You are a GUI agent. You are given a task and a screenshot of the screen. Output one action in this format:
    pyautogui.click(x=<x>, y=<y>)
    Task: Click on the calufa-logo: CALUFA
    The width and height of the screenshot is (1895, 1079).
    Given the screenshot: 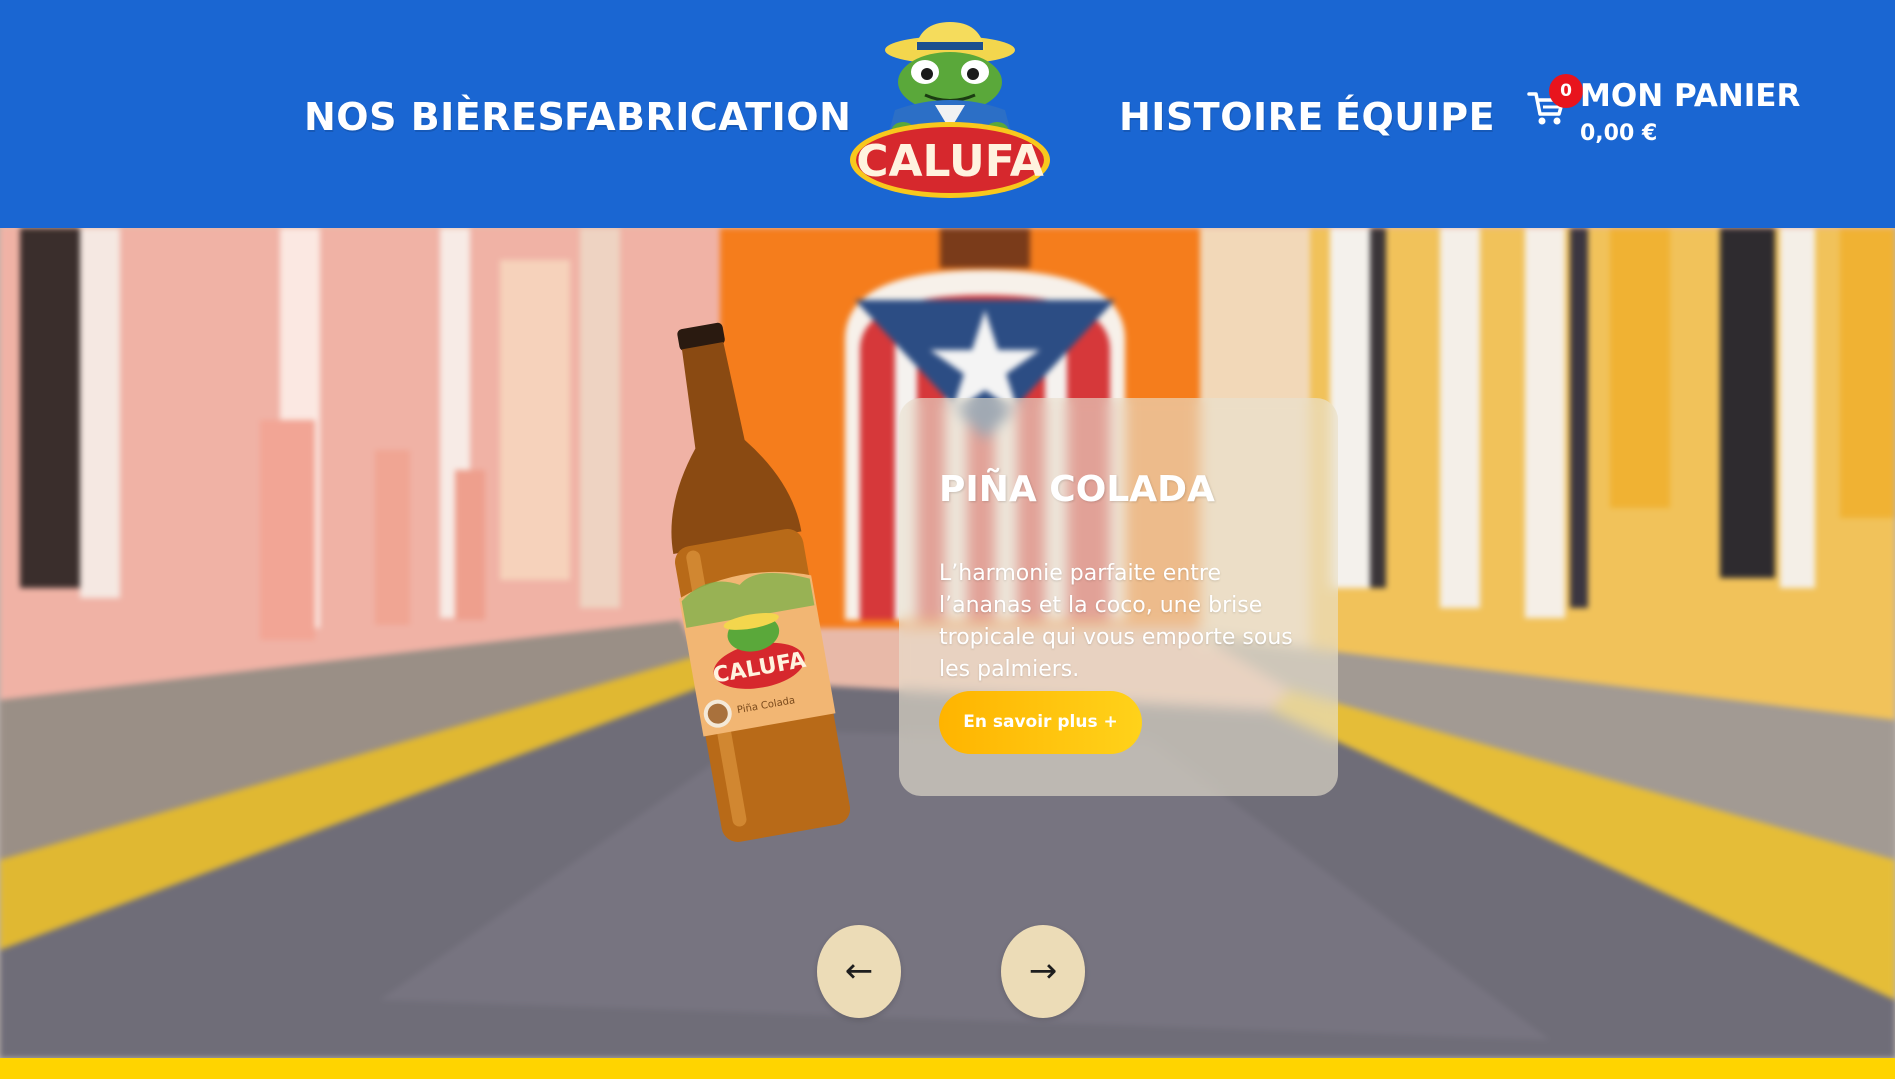 What is the action you would take?
    pyautogui.click(x=950, y=110)
    